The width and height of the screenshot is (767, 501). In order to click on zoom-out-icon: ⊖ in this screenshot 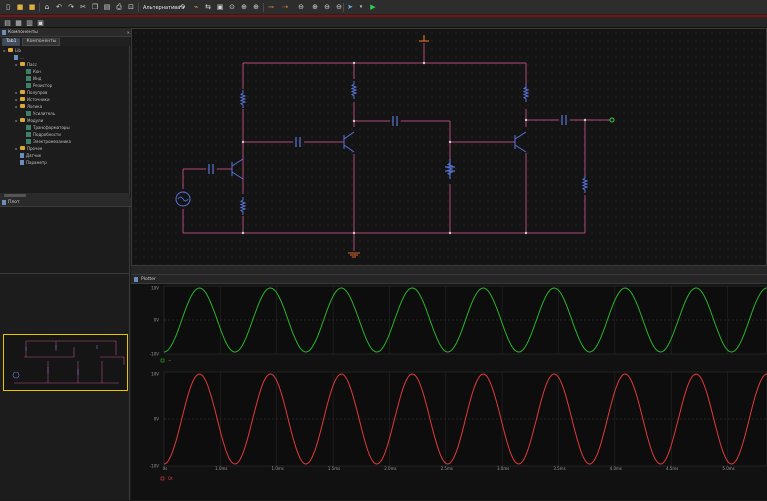, I will do `click(301, 7)`.